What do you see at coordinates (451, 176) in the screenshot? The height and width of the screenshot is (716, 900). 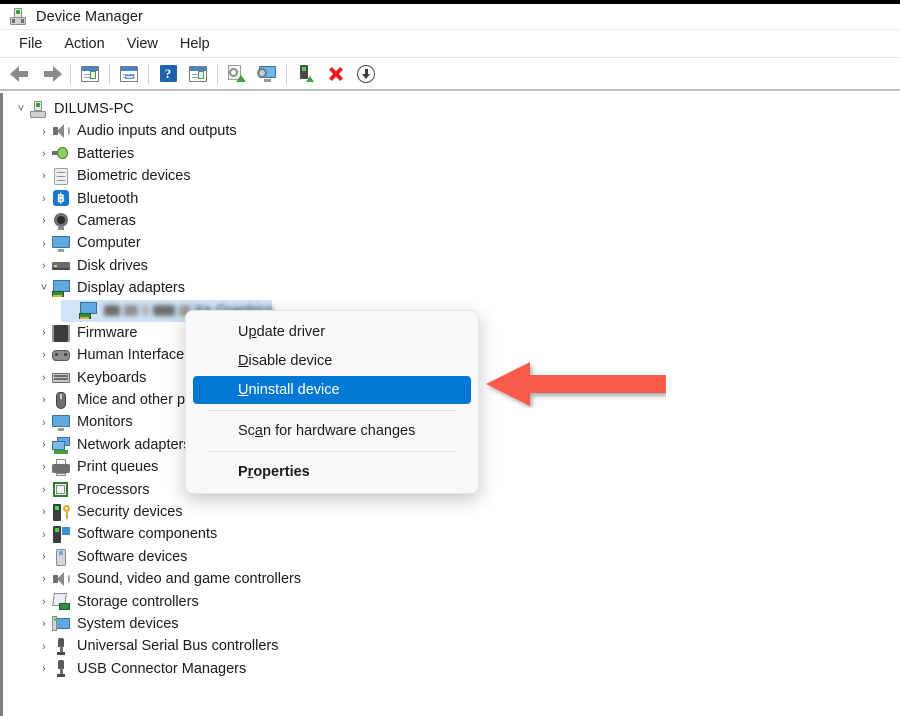 I see `tree-item-biometric-devices: › Biometric devices` at bounding box center [451, 176].